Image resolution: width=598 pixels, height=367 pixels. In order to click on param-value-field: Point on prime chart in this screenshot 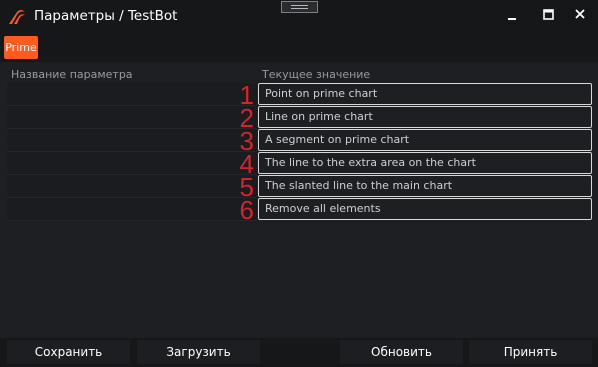, I will do `click(425, 94)`.